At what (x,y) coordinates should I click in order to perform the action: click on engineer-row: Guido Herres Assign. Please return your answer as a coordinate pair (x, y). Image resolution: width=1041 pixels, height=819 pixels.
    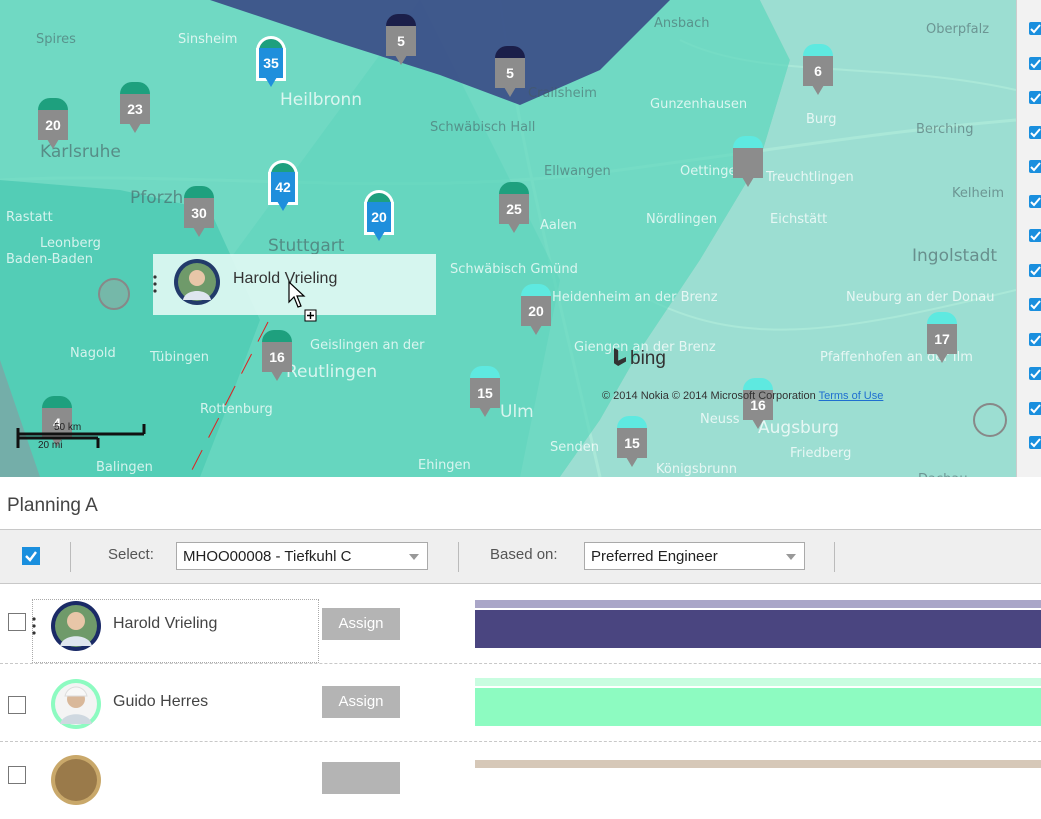
    Looking at the image, I should click on (520, 704).